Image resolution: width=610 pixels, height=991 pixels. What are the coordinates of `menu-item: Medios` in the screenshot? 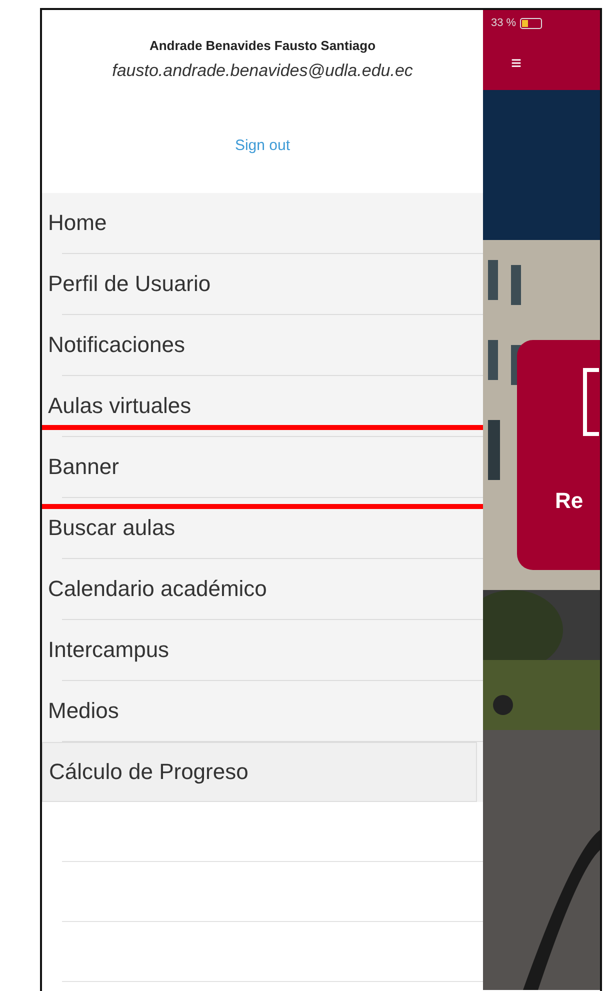 It's located at (80, 711).